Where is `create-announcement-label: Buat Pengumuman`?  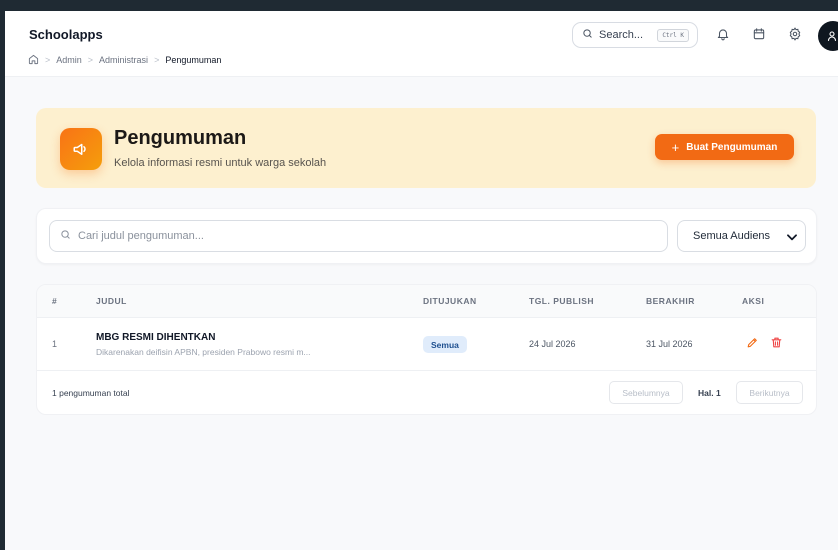 create-announcement-label: Buat Pengumuman is located at coordinates (732, 147).